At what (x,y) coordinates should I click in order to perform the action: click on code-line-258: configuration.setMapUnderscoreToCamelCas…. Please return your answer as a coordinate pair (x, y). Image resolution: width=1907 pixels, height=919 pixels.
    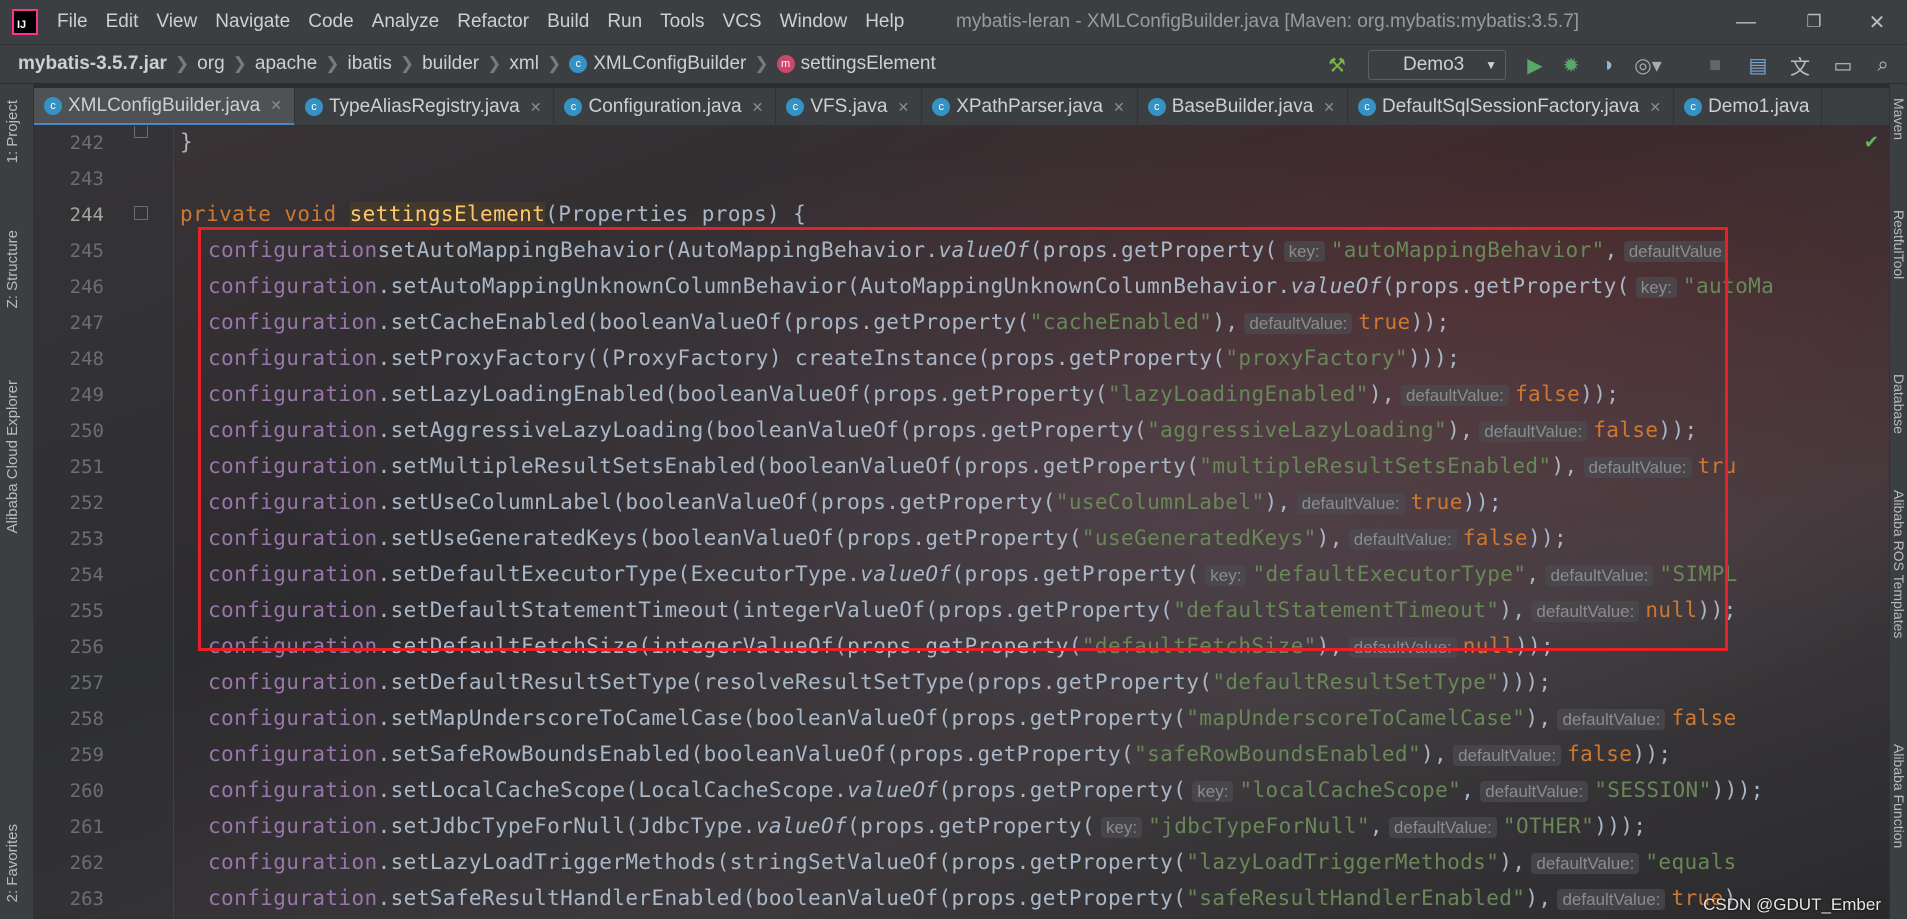
    Looking at the image, I should click on (972, 718).